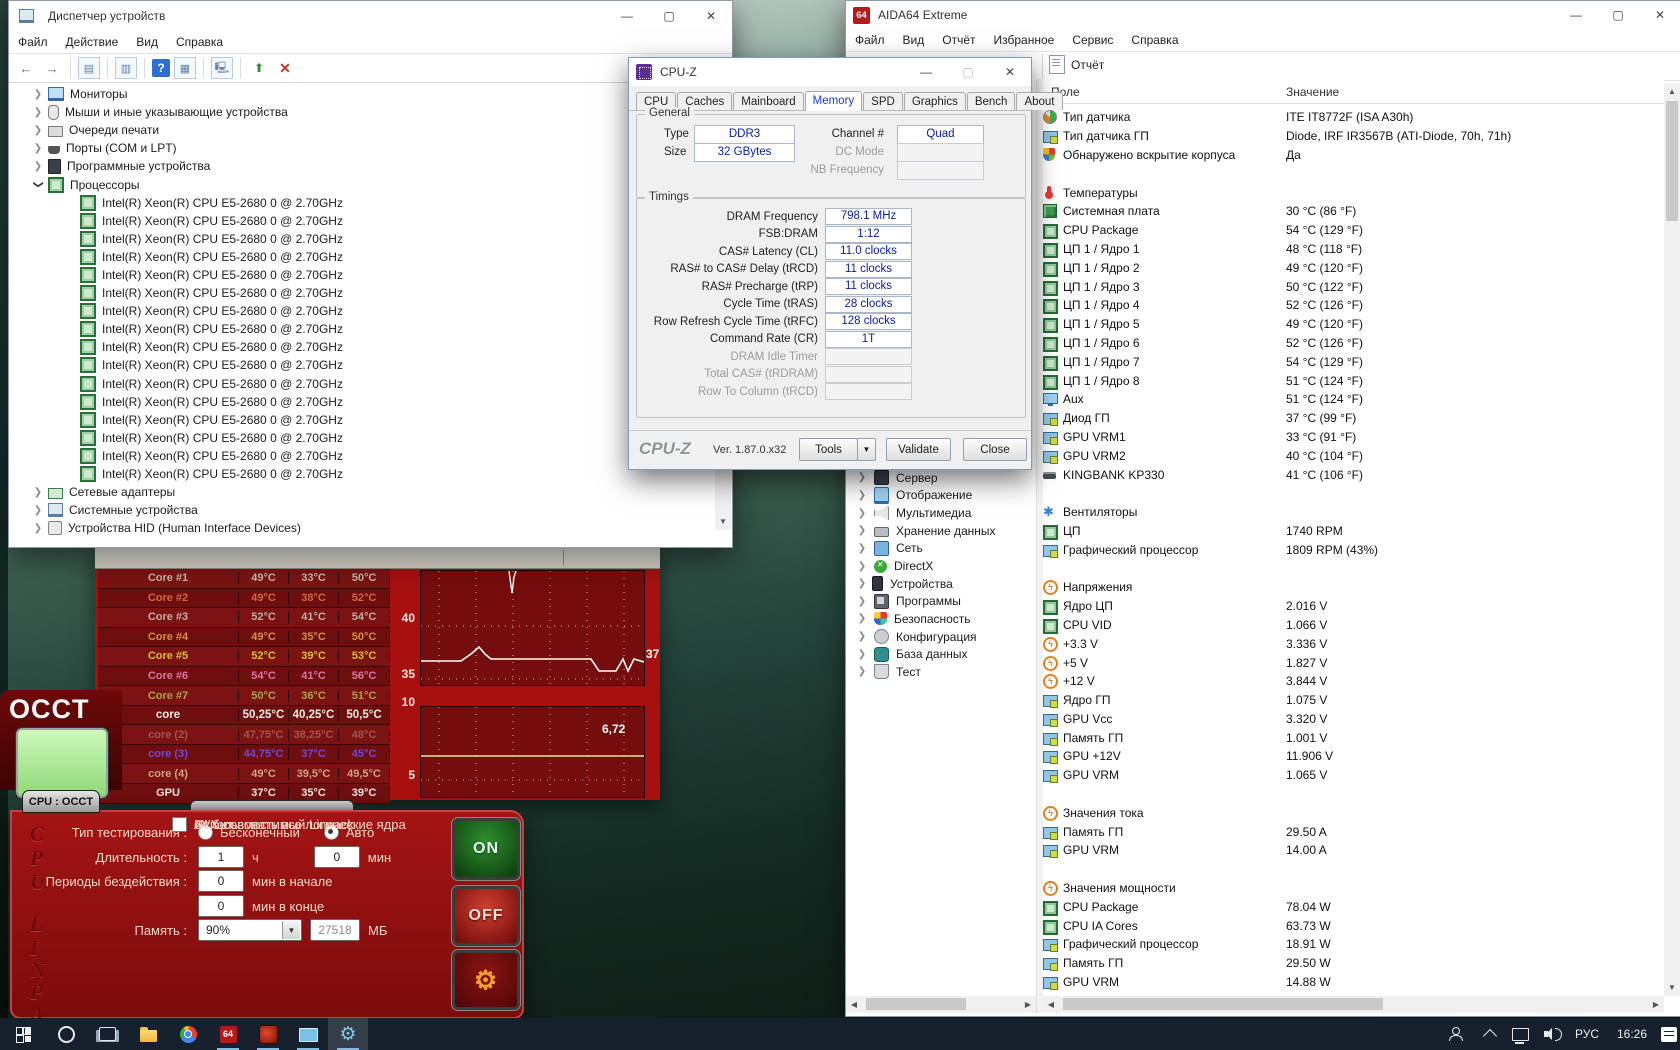  What do you see at coordinates (199, 42) in the screenshot?
I see `menu-item: Справка` at bounding box center [199, 42].